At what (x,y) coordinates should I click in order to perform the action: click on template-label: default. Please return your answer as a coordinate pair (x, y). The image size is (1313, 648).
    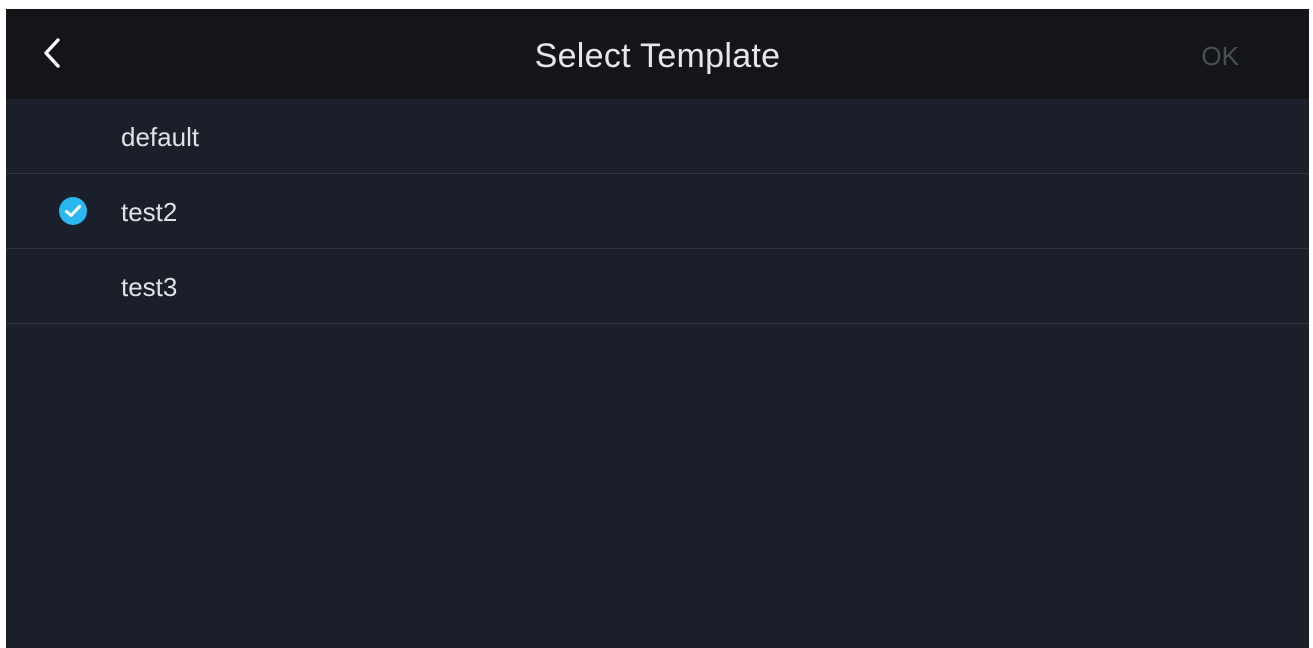
    Looking at the image, I should click on (160, 137).